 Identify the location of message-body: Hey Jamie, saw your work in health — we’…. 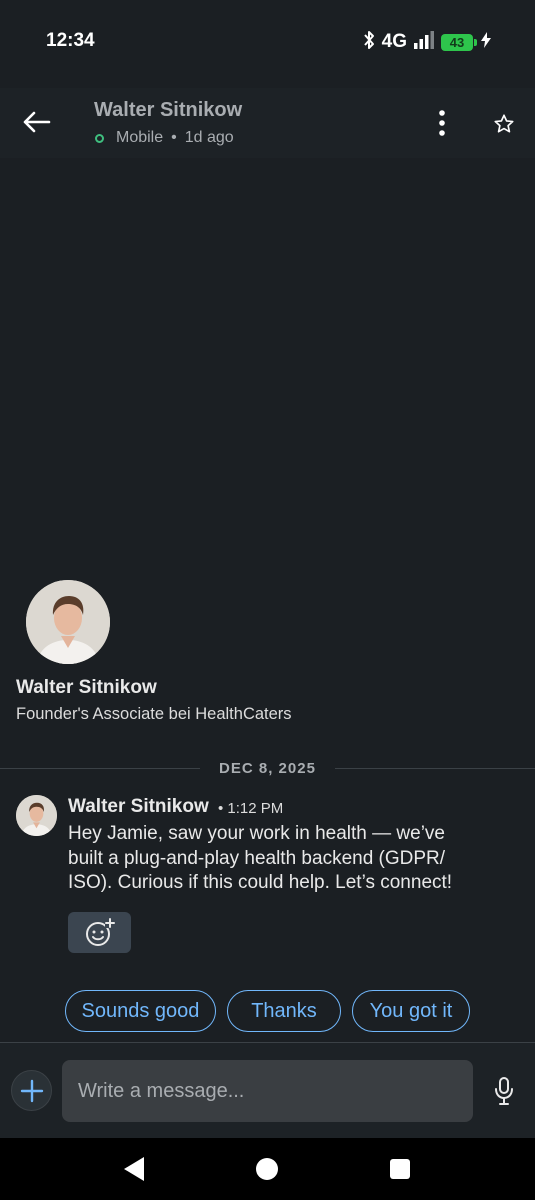
(288, 859).